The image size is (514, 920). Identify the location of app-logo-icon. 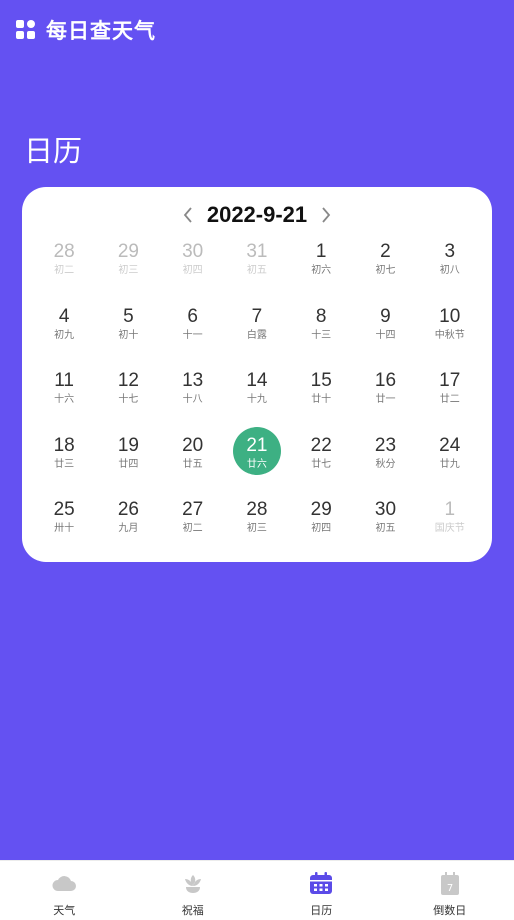
(26, 30).